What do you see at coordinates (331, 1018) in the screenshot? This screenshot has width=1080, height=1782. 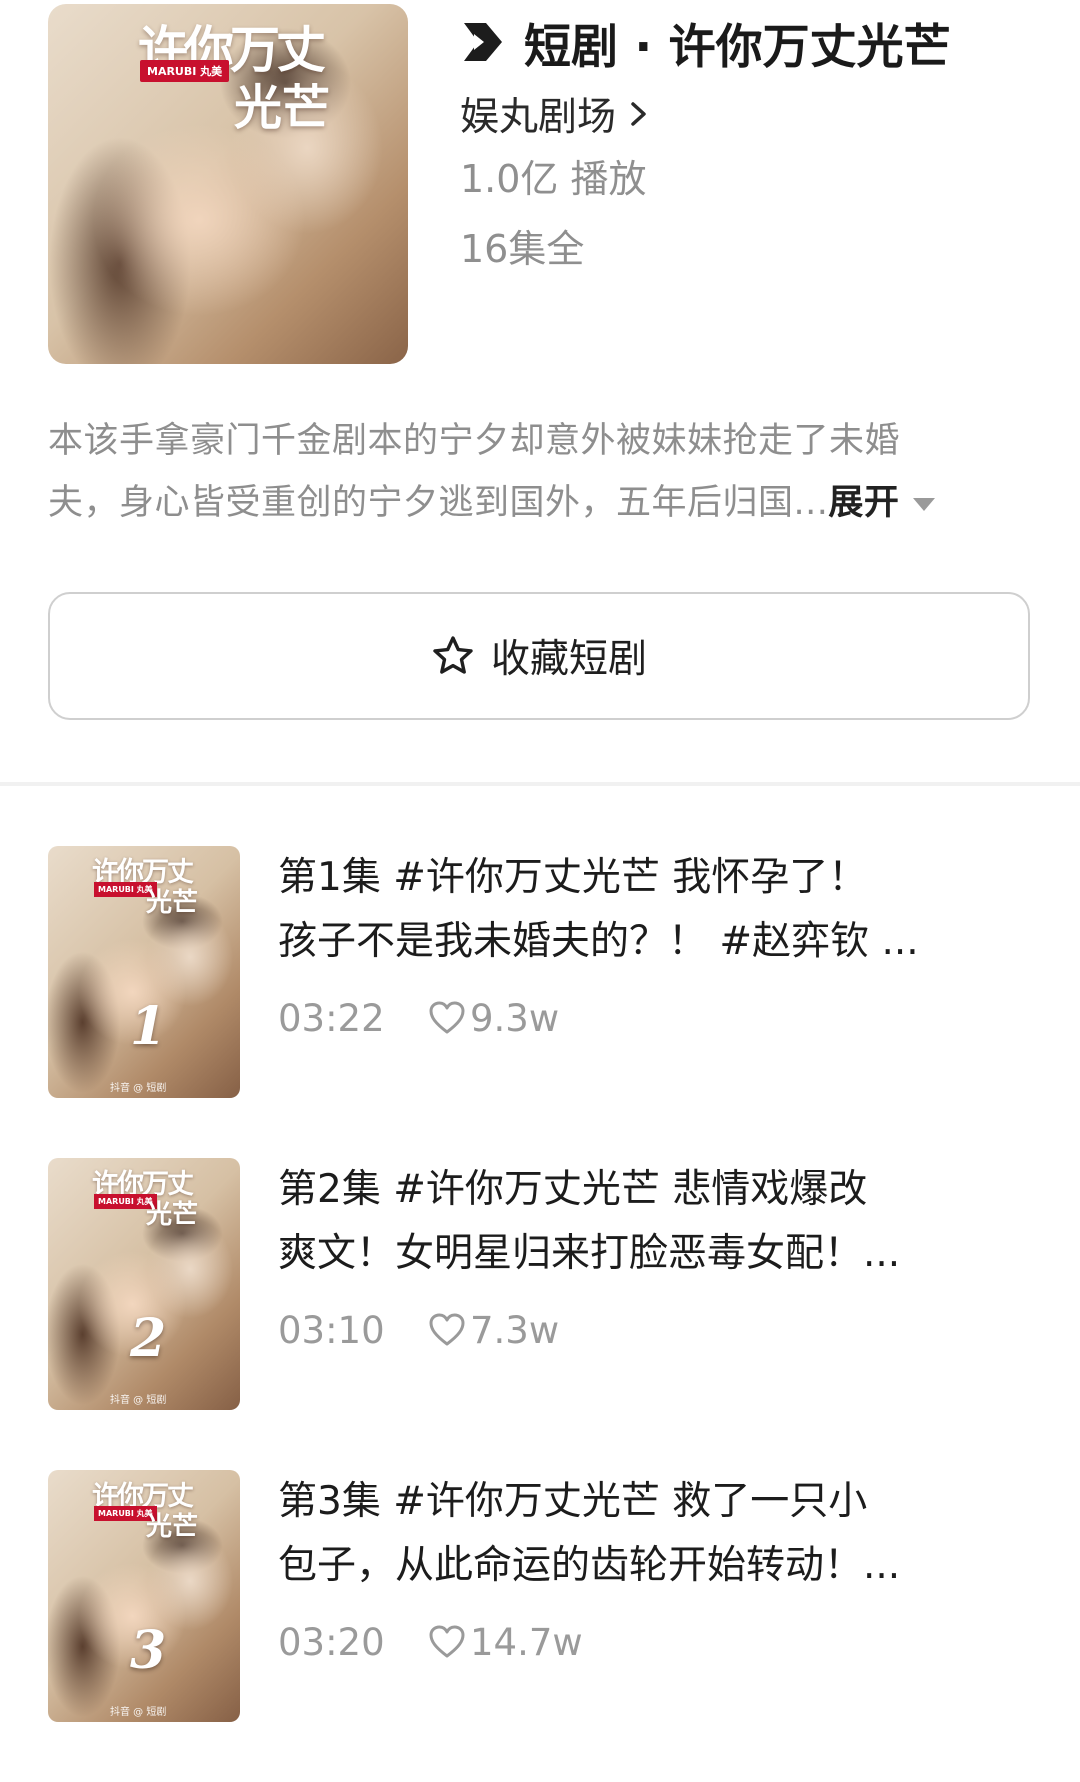 I see `episode-duration: 03:22` at bounding box center [331, 1018].